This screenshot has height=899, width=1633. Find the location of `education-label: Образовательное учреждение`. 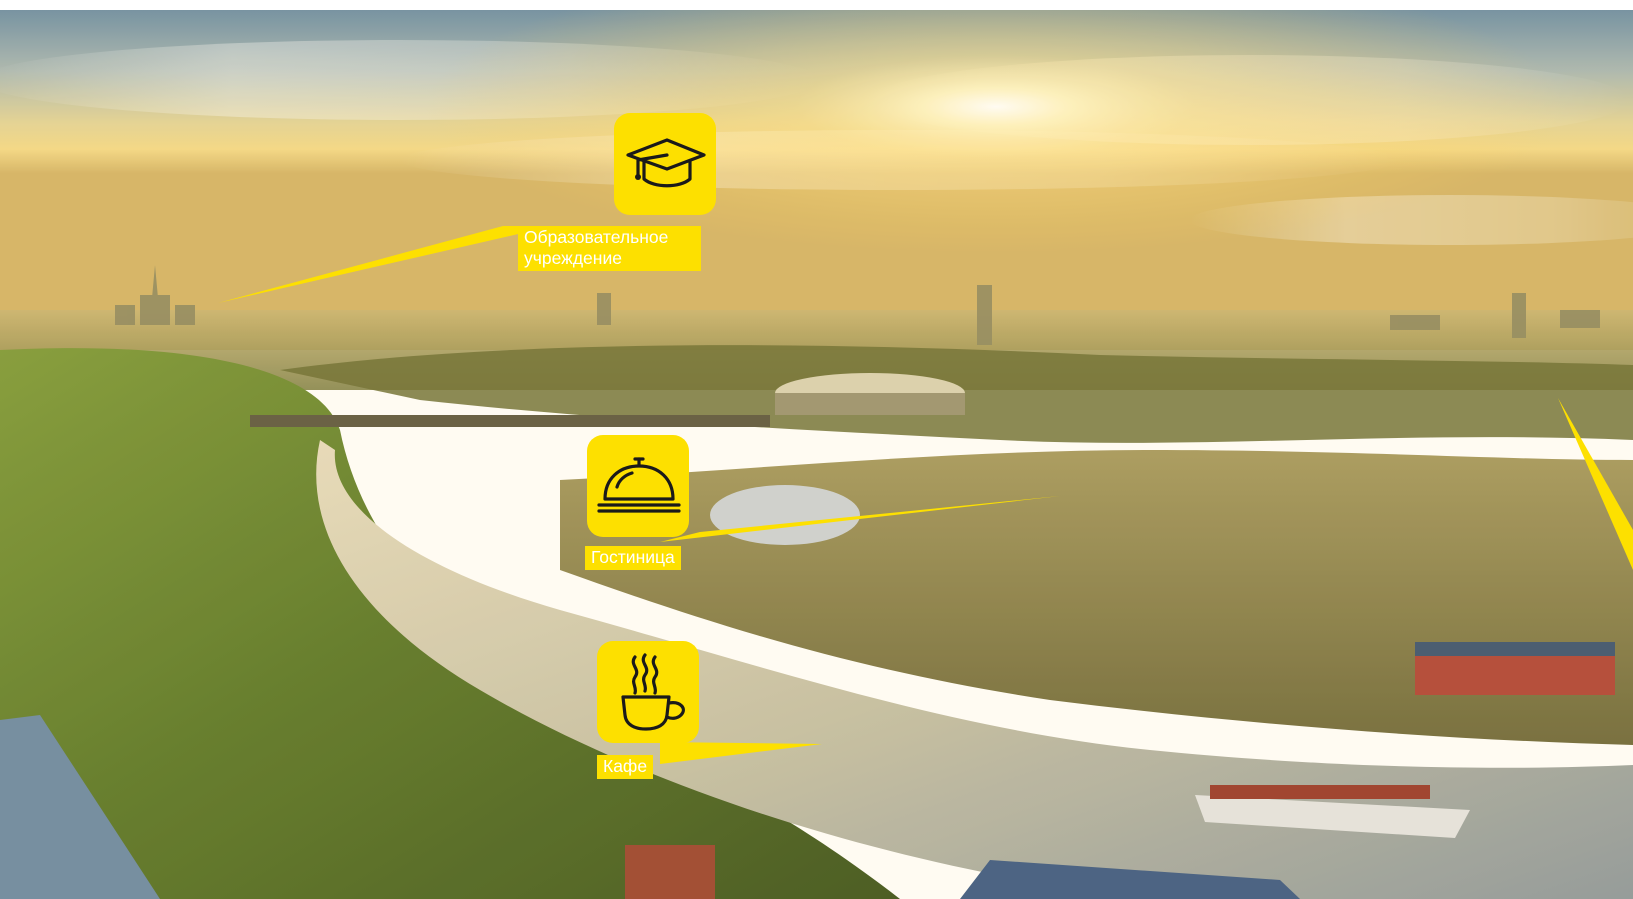

education-label: Образовательное учреждение is located at coordinates (609, 248).